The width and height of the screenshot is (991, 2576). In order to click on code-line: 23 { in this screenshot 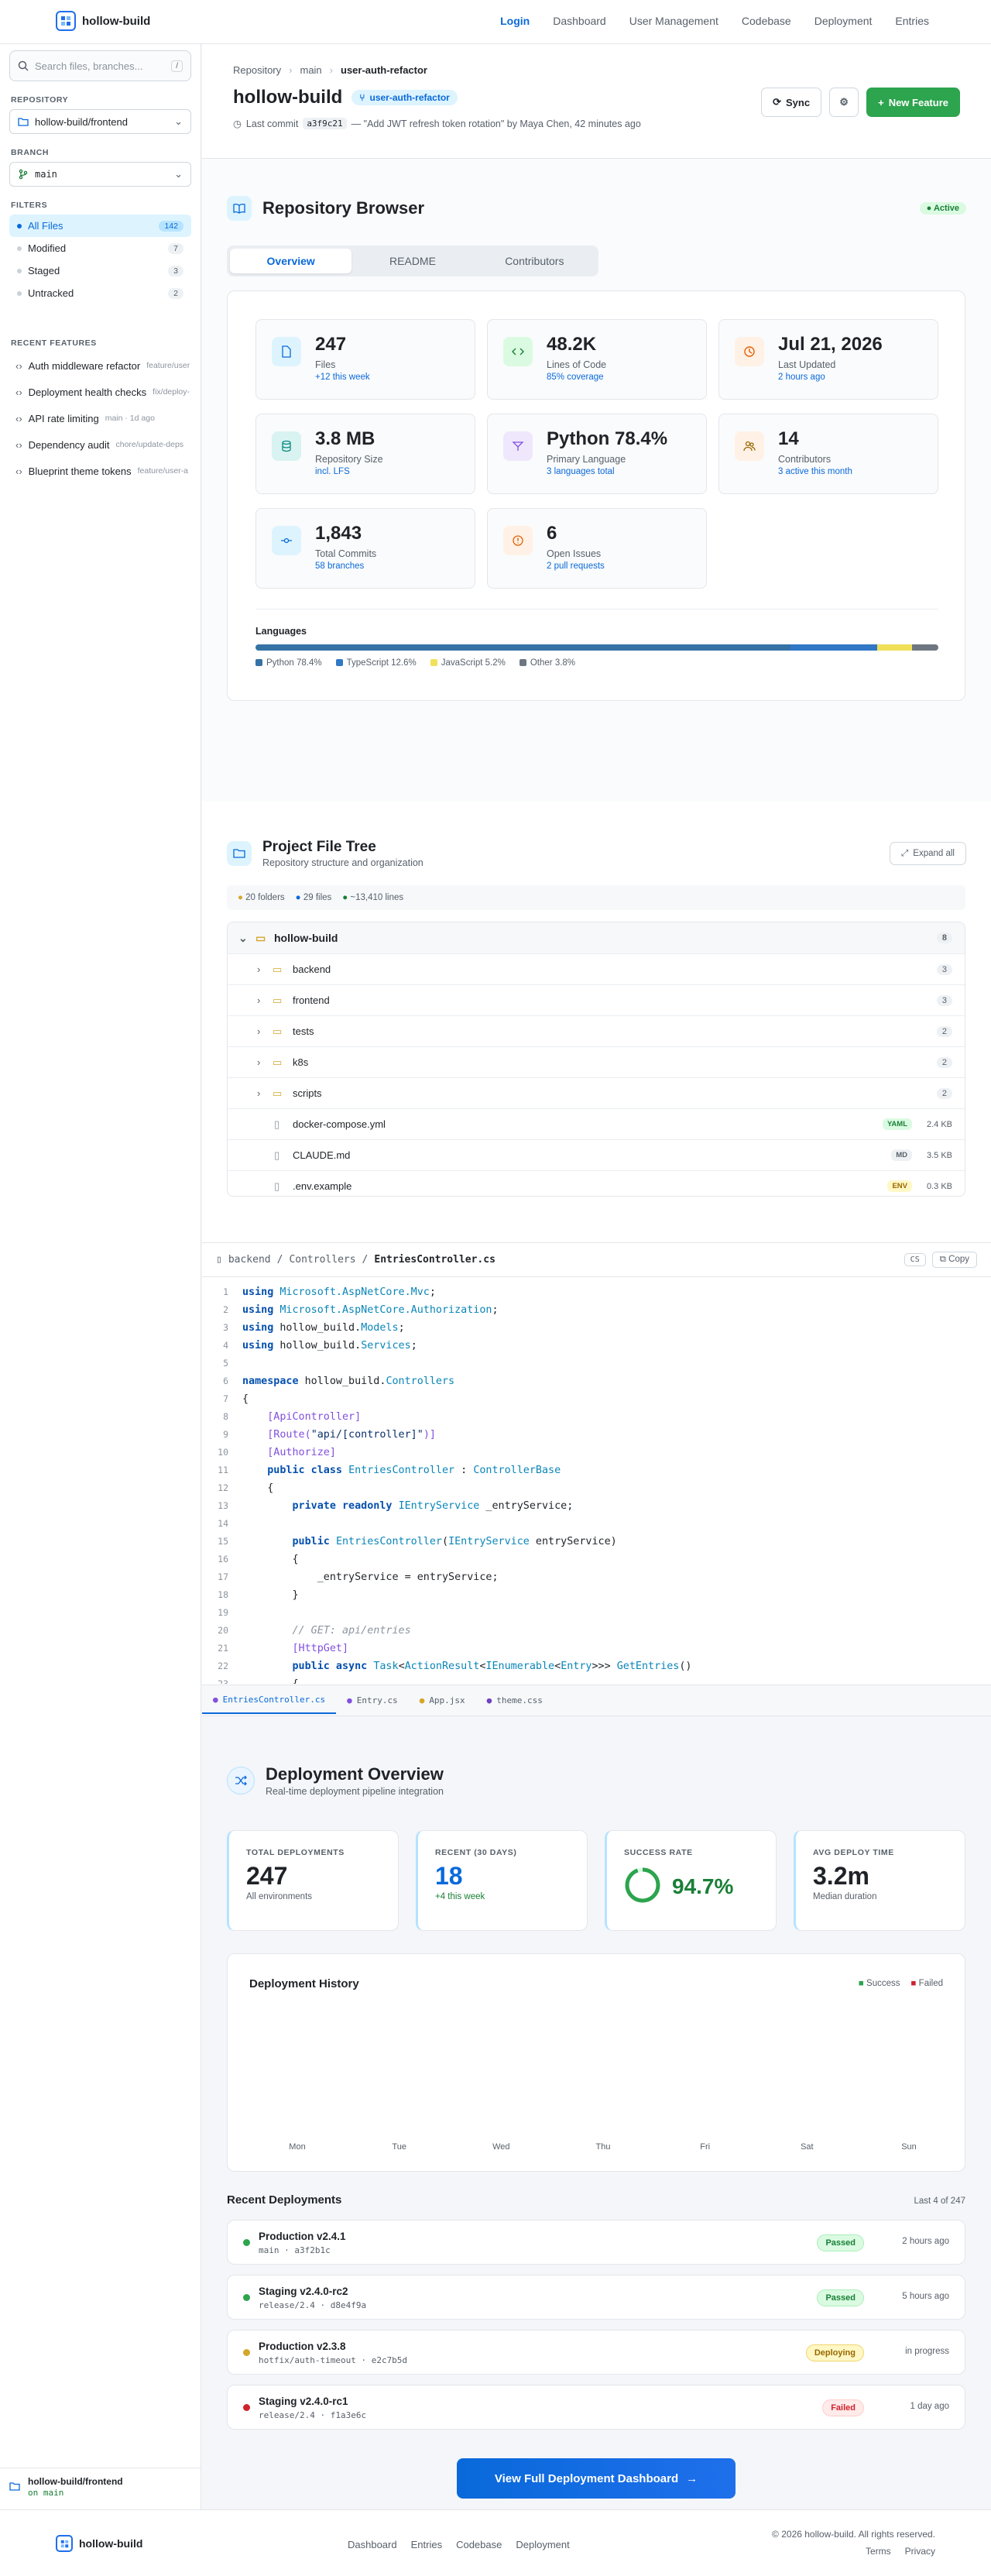, I will do `click(258, 1681)`.